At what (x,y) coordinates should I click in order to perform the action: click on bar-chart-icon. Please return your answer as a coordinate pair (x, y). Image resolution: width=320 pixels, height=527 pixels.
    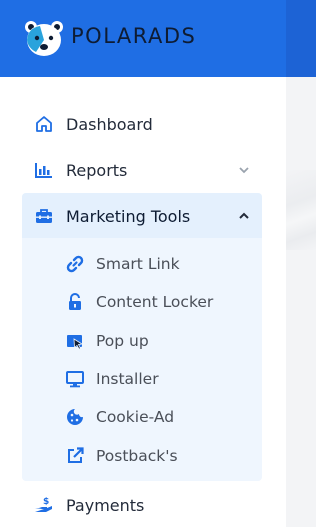
    Looking at the image, I should click on (44, 170).